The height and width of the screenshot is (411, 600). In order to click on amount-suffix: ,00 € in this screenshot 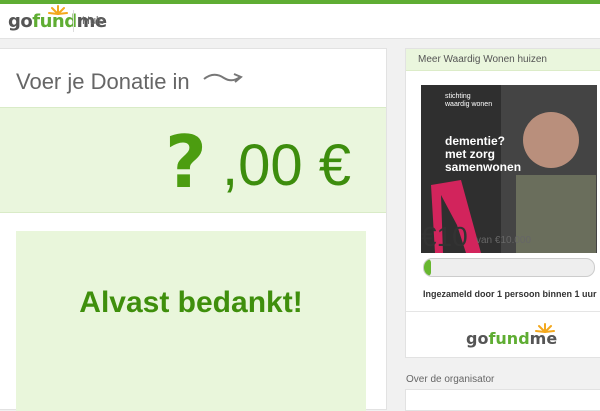, I will do `click(286, 165)`.